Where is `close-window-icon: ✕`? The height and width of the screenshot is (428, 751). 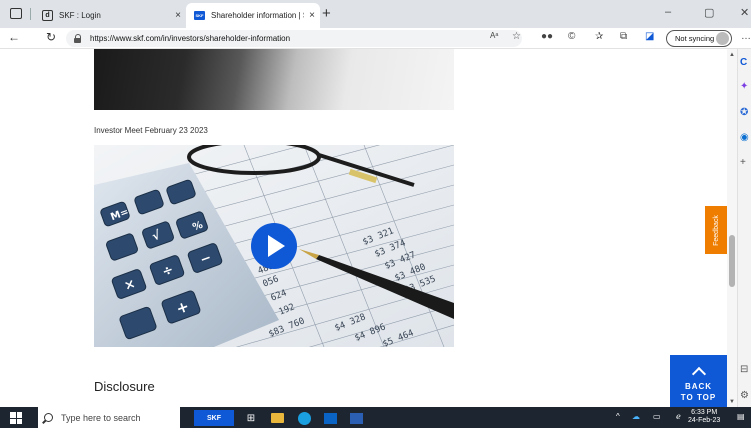 close-window-icon: ✕ is located at coordinates (744, 12).